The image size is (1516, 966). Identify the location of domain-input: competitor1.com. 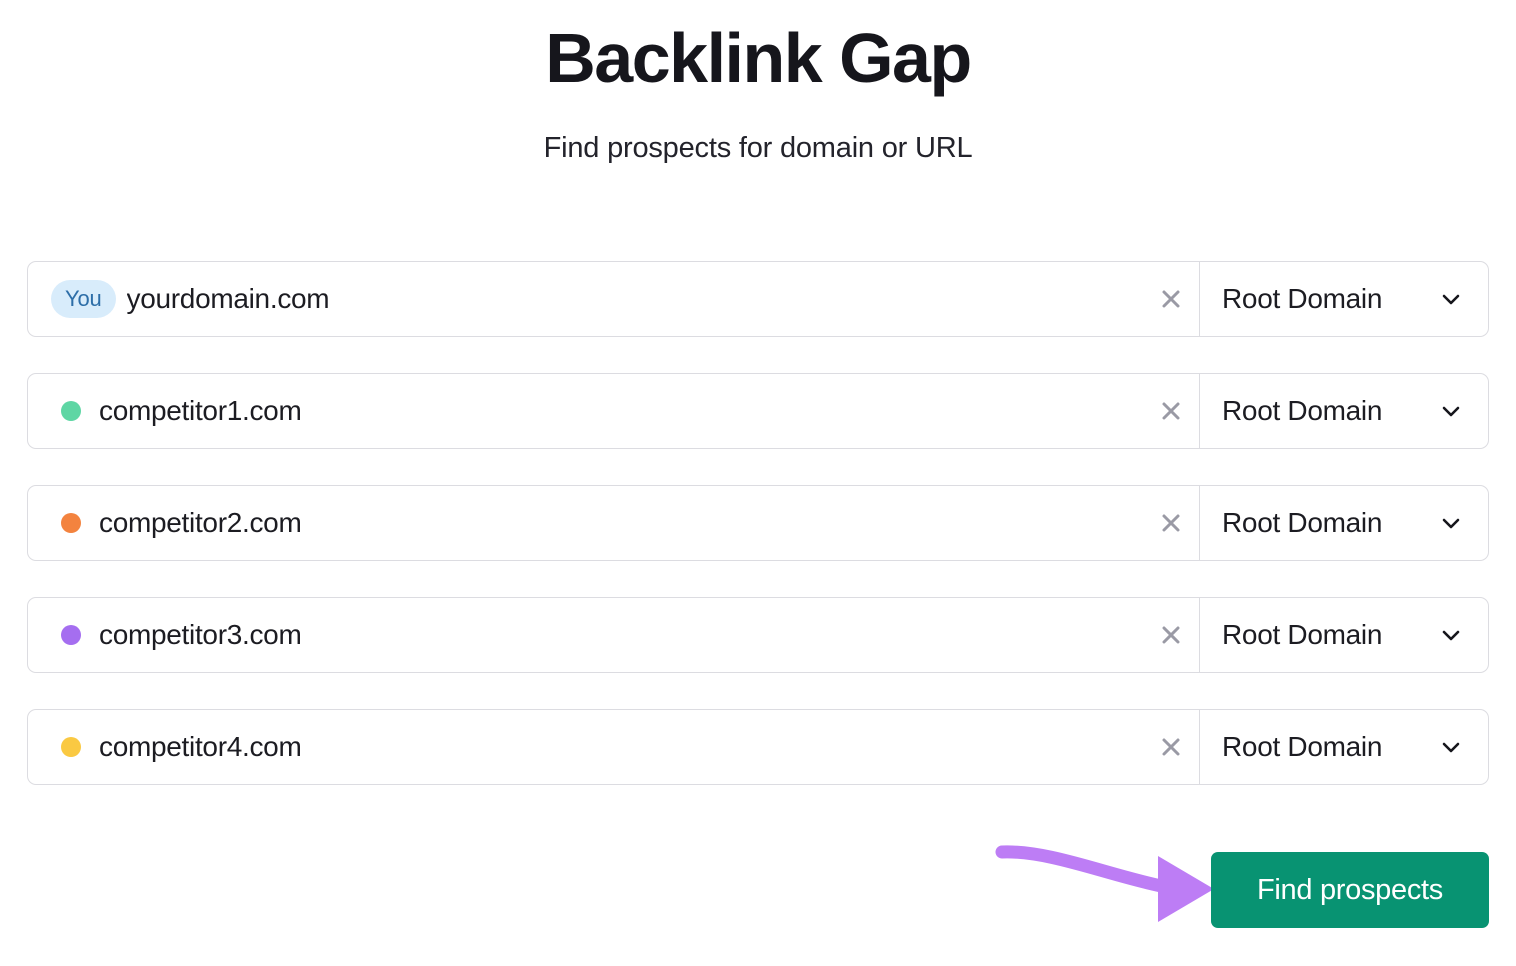
(585, 411).